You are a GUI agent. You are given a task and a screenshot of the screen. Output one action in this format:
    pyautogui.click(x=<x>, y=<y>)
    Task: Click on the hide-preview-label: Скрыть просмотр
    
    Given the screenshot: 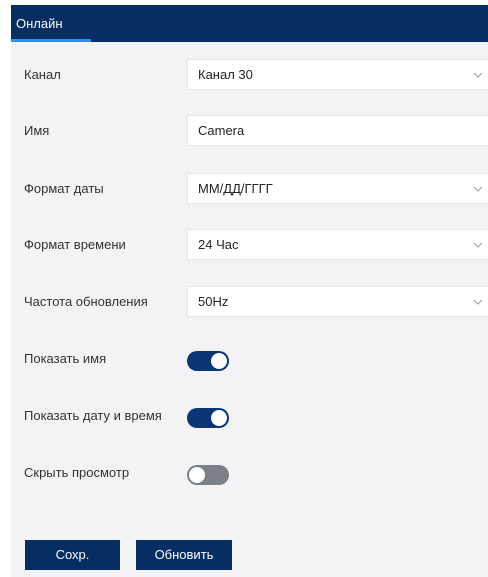 What is the action you would take?
    pyautogui.click(x=77, y=472)
    